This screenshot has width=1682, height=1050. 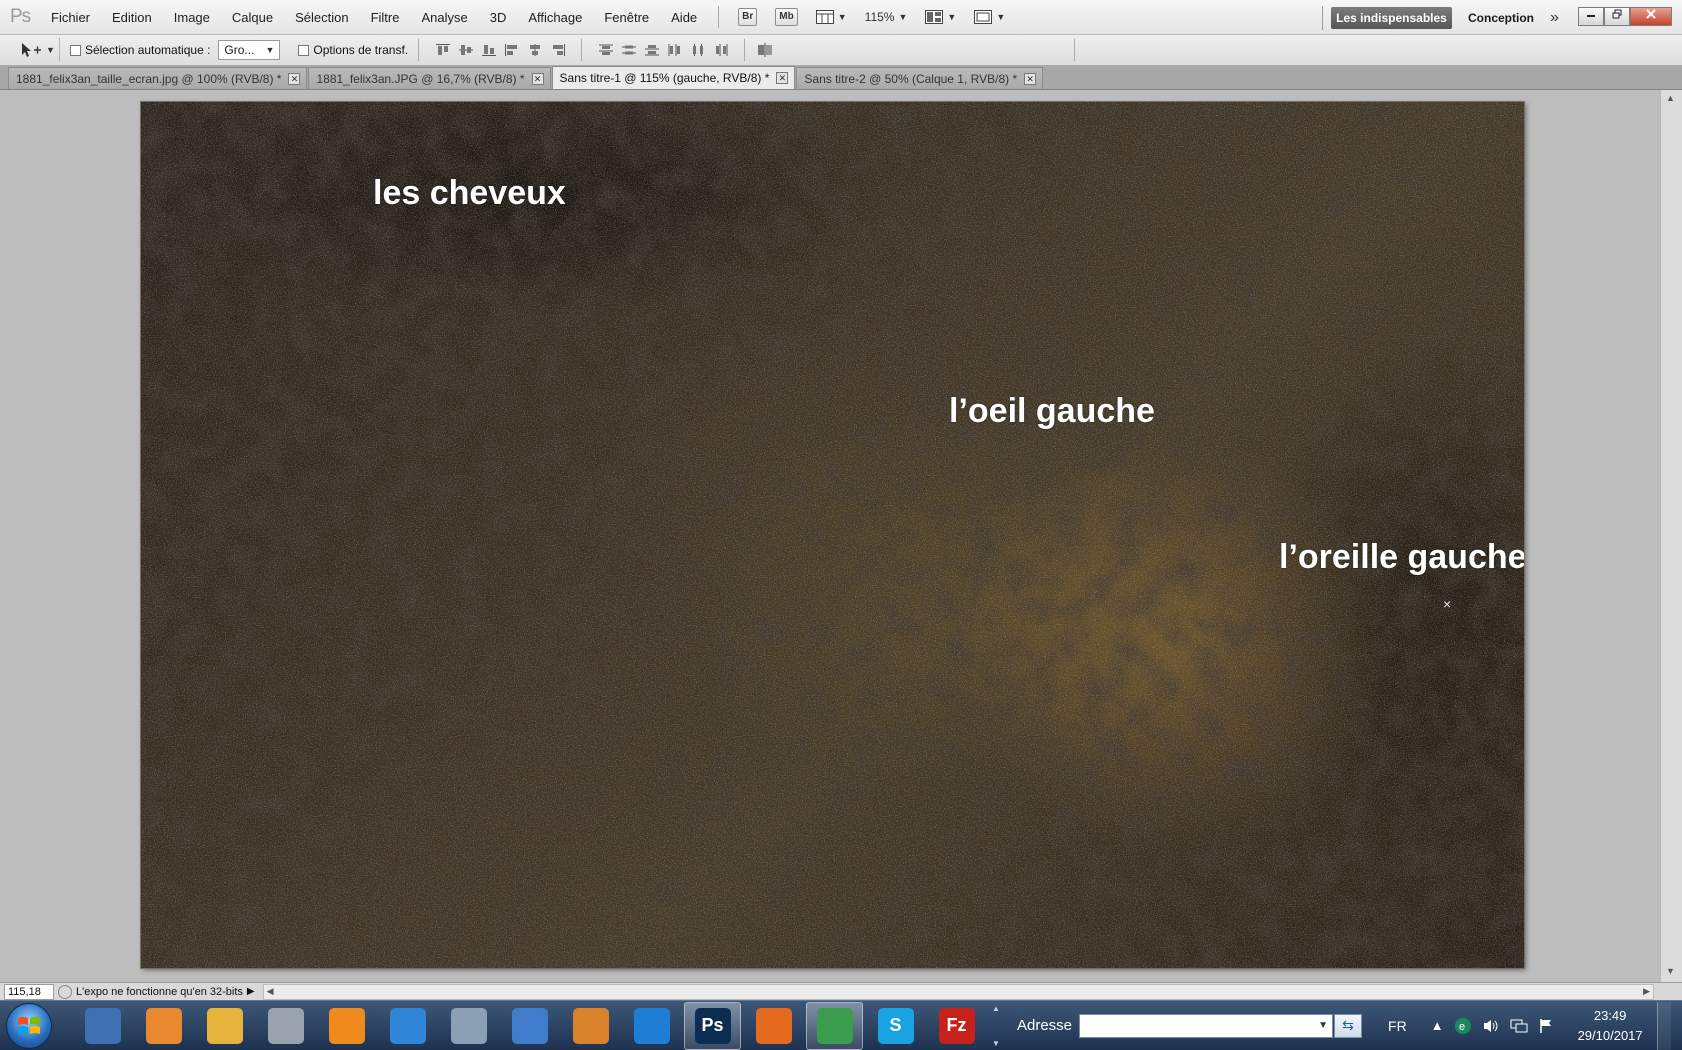 I want to click on workspace-essentials-button: Les indispensables, so click(x=1391, y=18).